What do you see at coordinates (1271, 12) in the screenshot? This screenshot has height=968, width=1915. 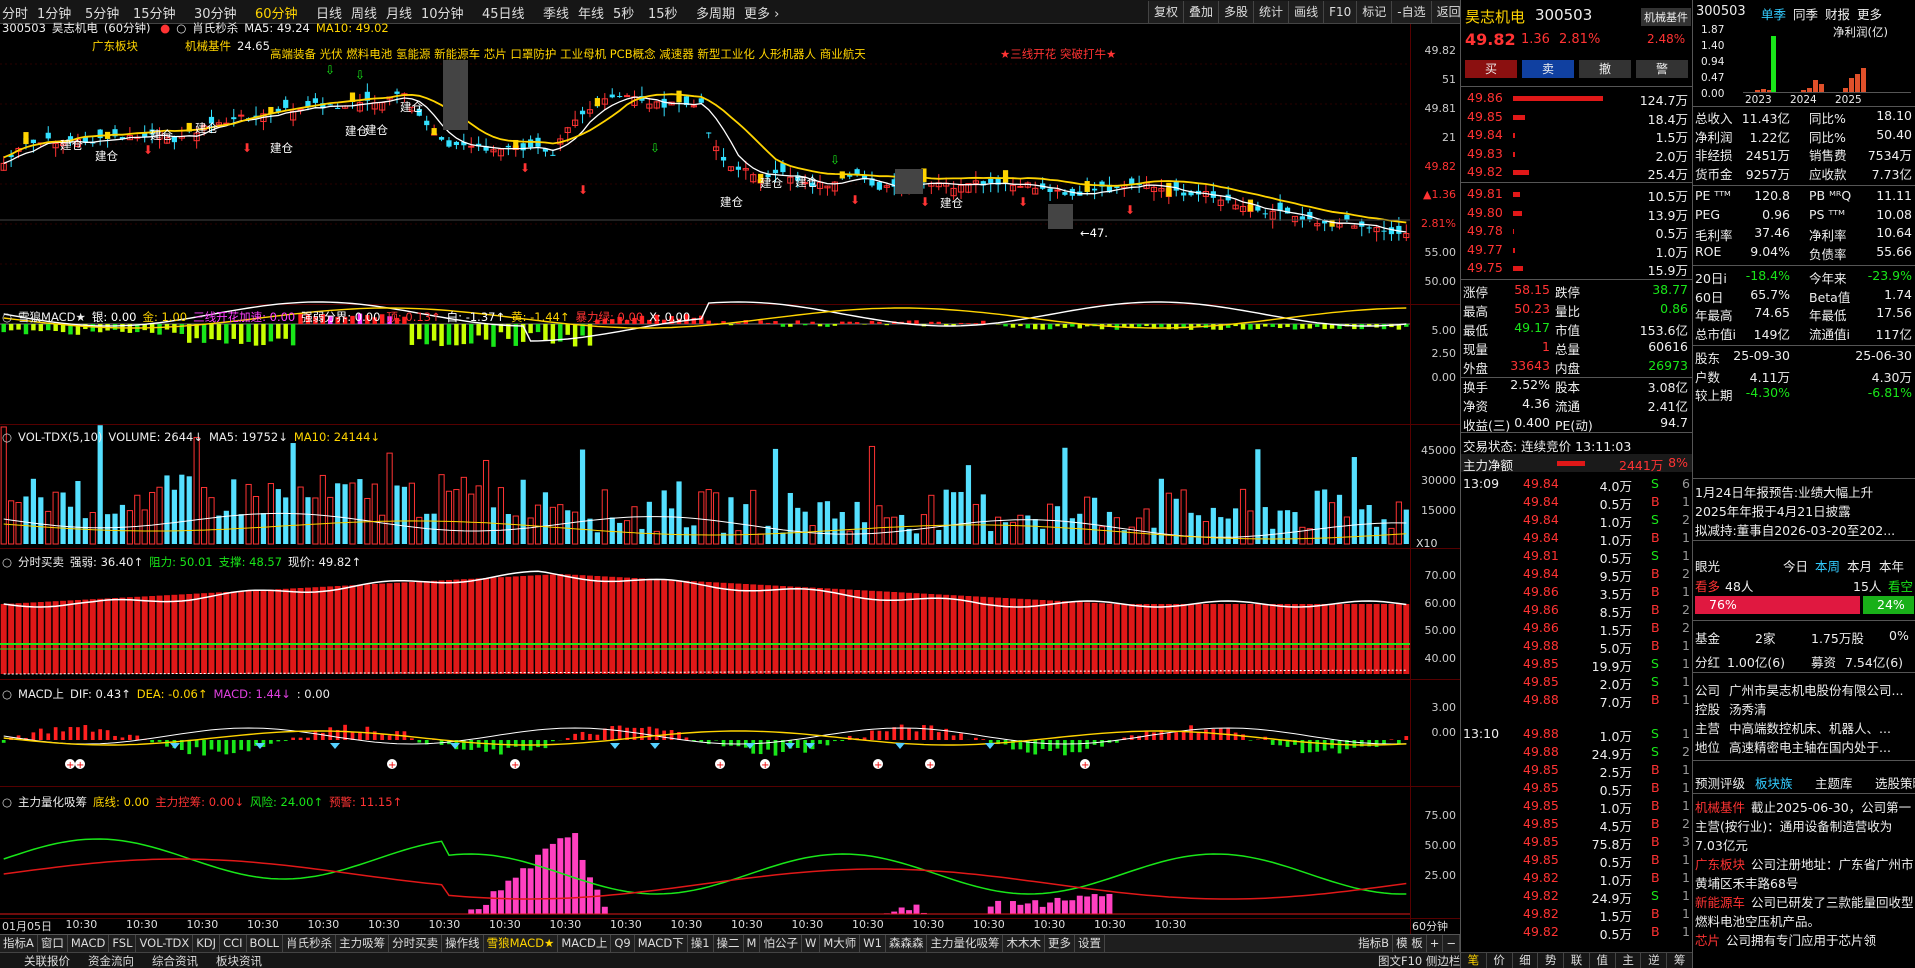 I see `toolbar-button-3: 统计` at bounding box center [1271, 12].